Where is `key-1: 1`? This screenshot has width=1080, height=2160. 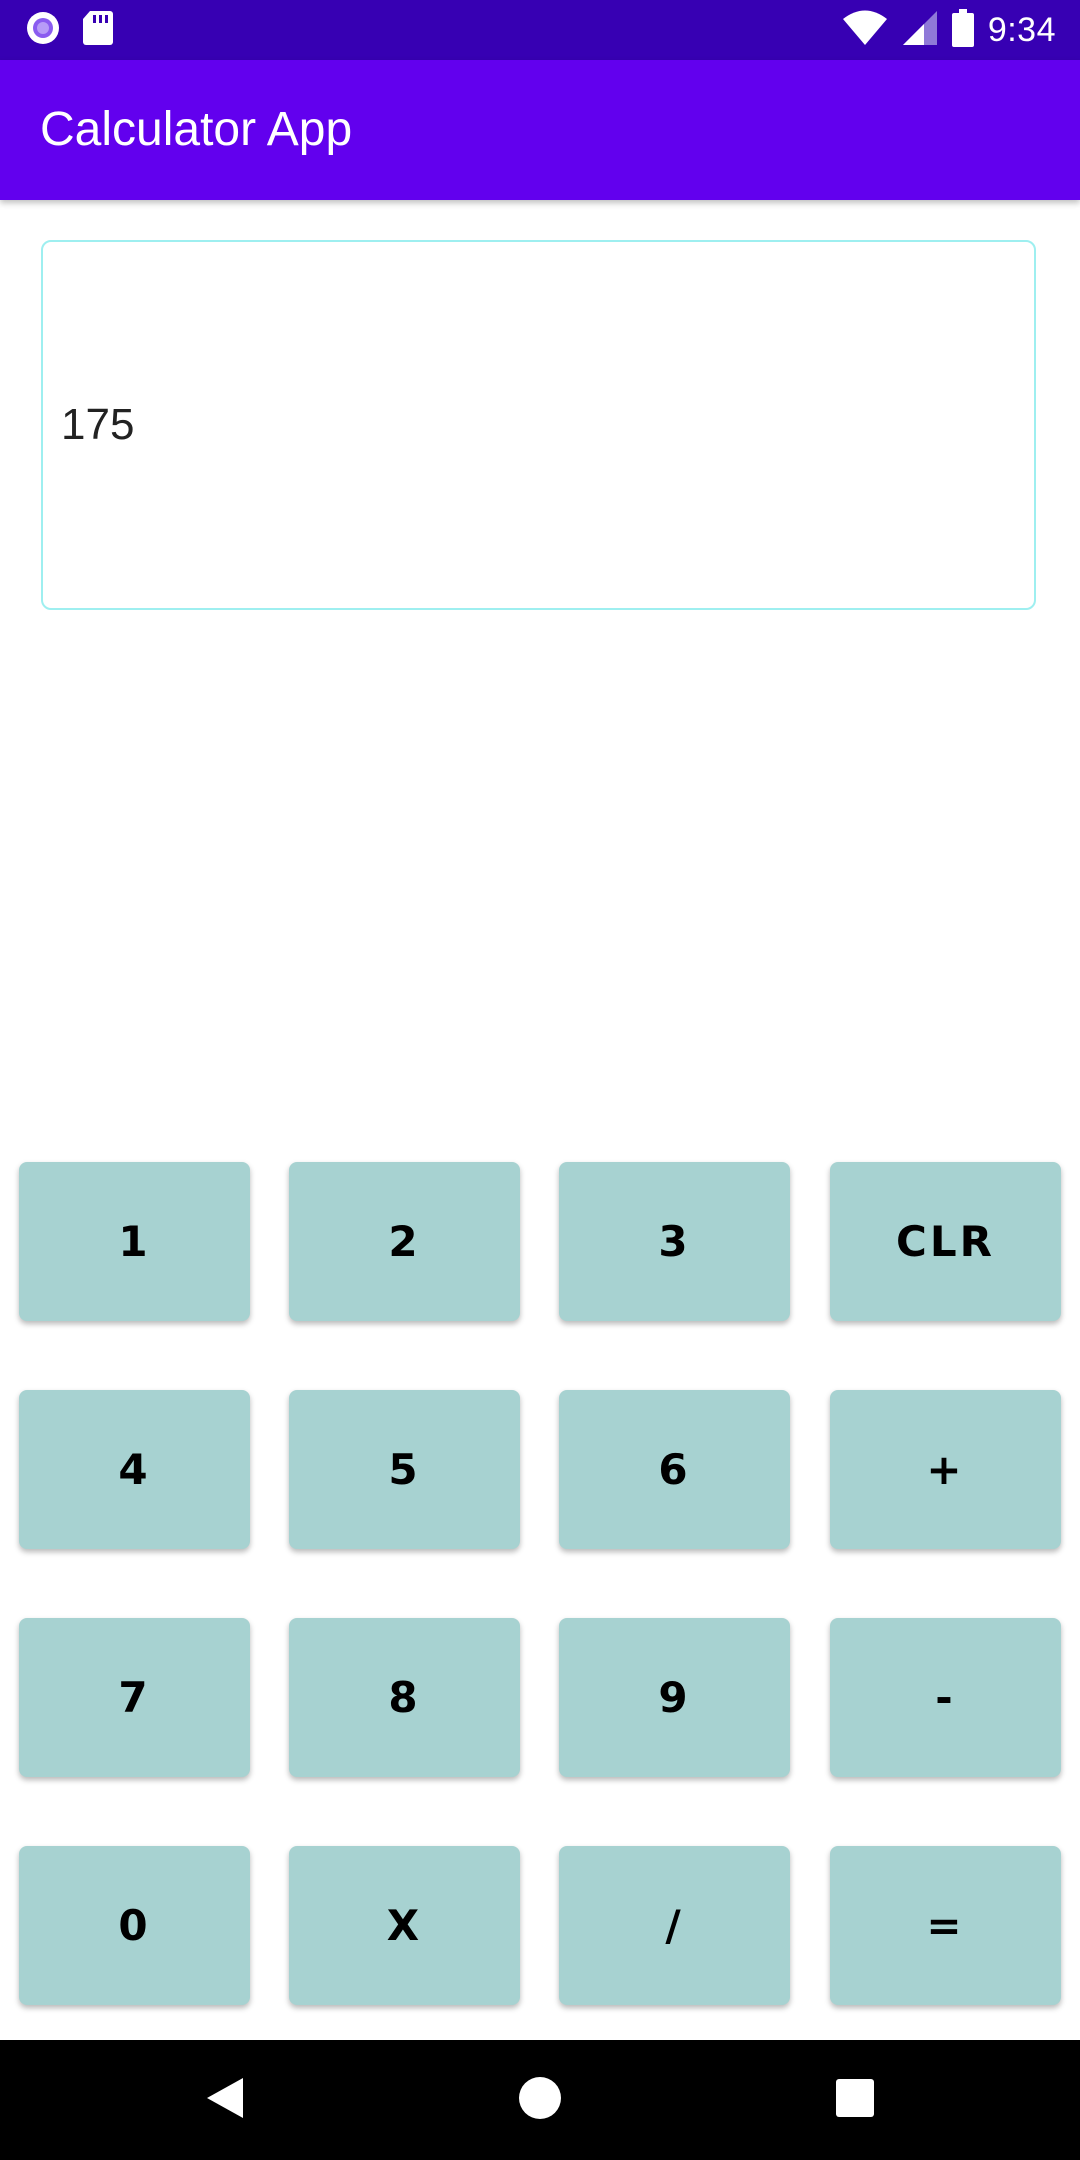
key-1: 1 is located at coordinates (134, 1241).